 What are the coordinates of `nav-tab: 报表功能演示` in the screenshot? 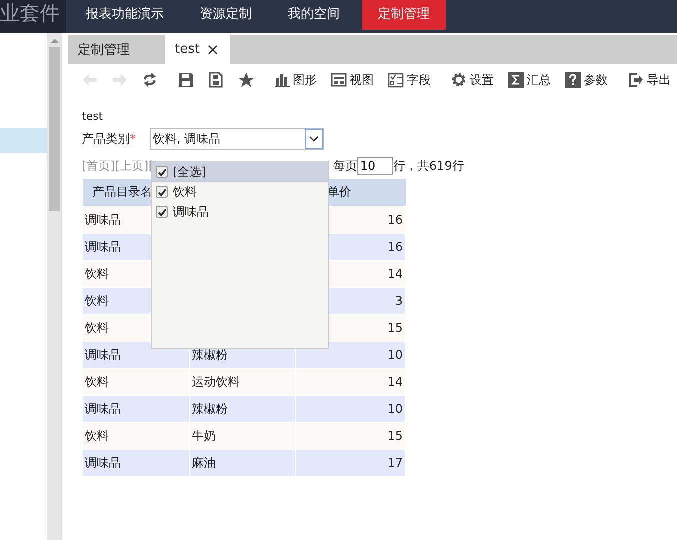 It's located at (125, 15).